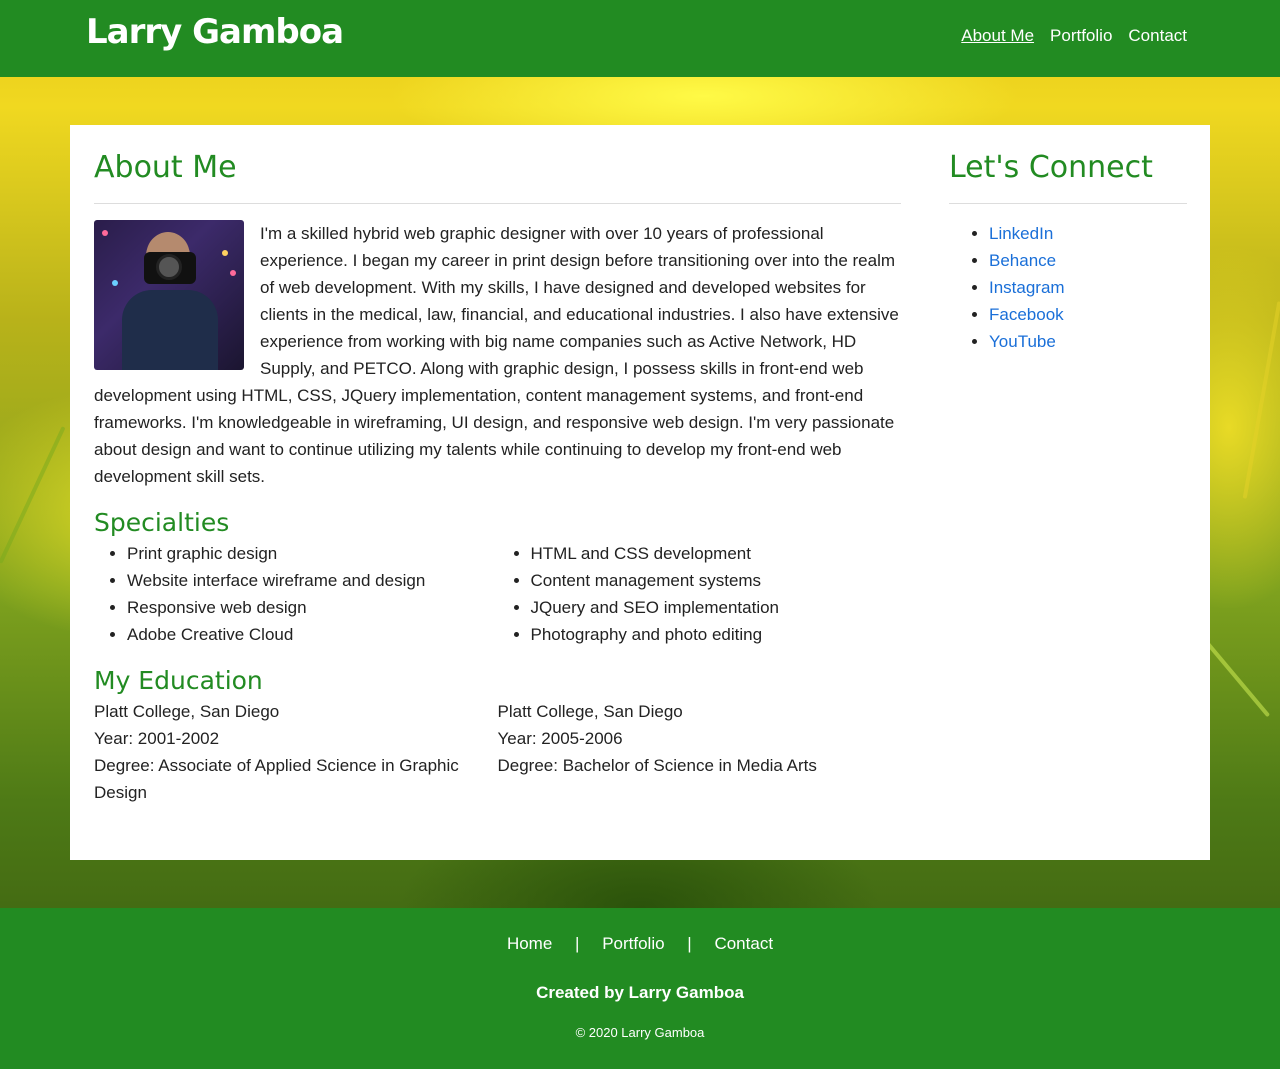 The width and height of the screenshot is (1280, 1069). I want to click on nav-portfolio-link: Portfolio, so click(1081, 36).